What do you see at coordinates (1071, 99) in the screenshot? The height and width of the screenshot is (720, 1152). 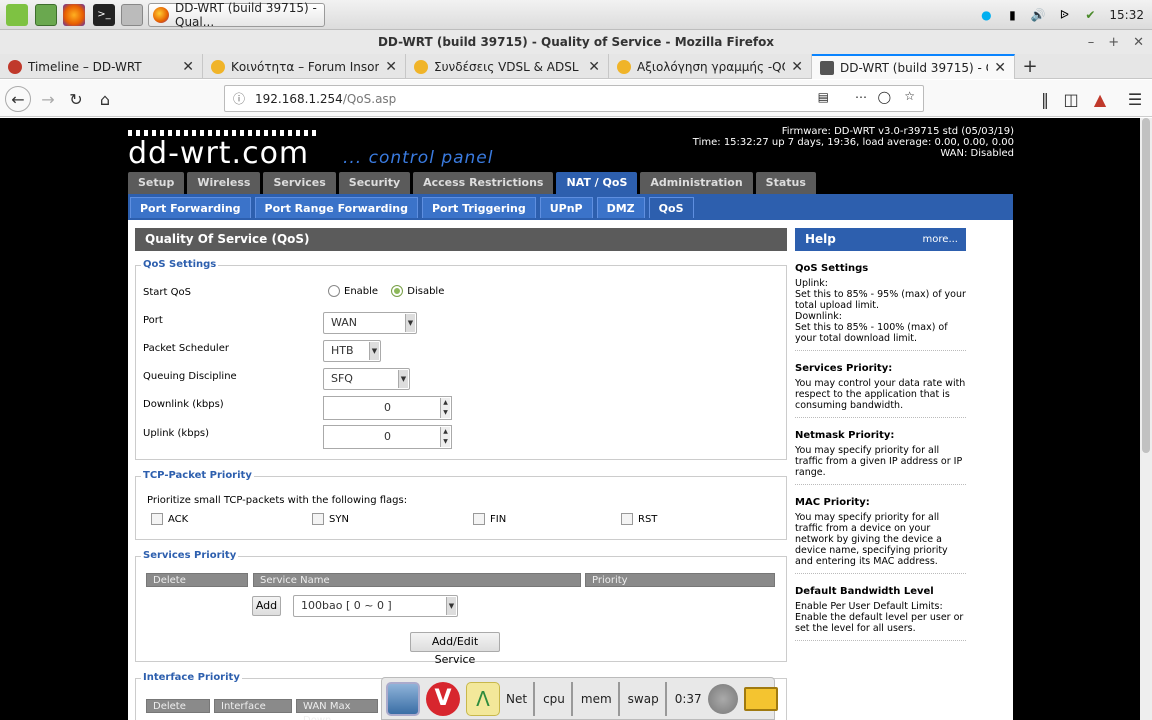 I see `sidebar-icon: ◫` at bounding box center [1071, 99].